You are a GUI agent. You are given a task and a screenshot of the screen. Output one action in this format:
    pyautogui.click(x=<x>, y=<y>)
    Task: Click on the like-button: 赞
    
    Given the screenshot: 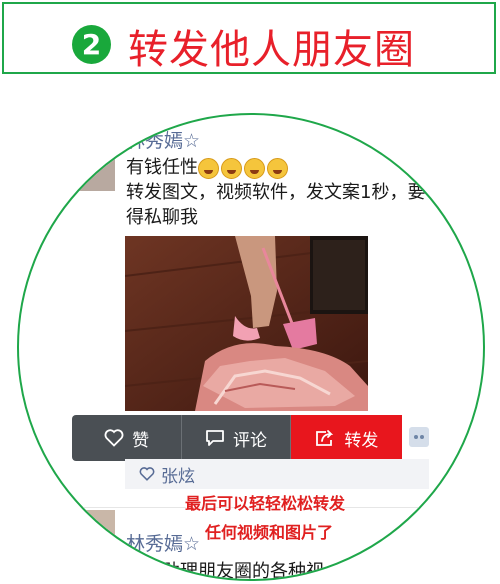 What is the action you would take?
    pyautogui.click(x=127, y=438)
    